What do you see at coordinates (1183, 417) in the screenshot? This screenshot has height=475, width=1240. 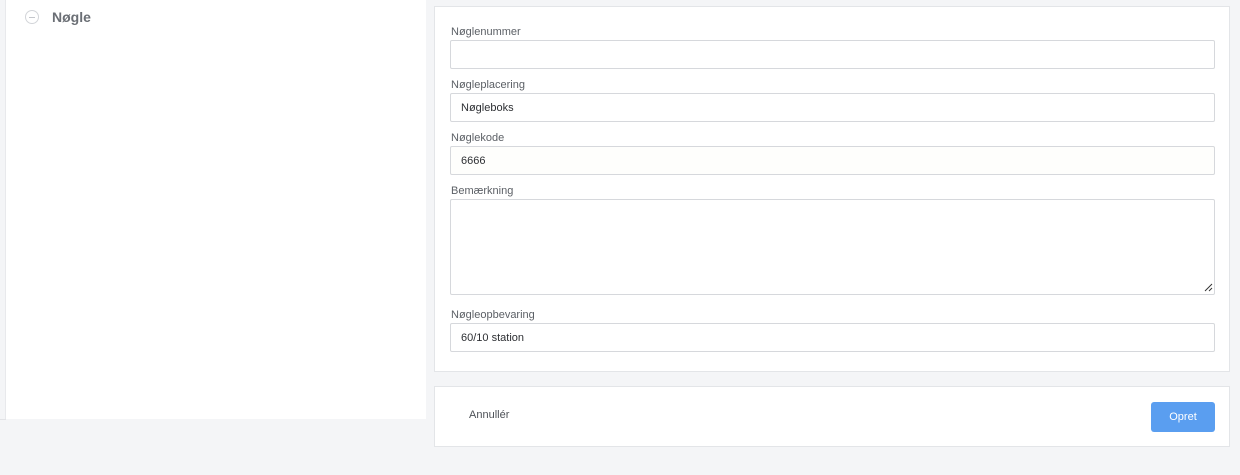 I see `create-button: Opret` at bounding box center [1183, 417].